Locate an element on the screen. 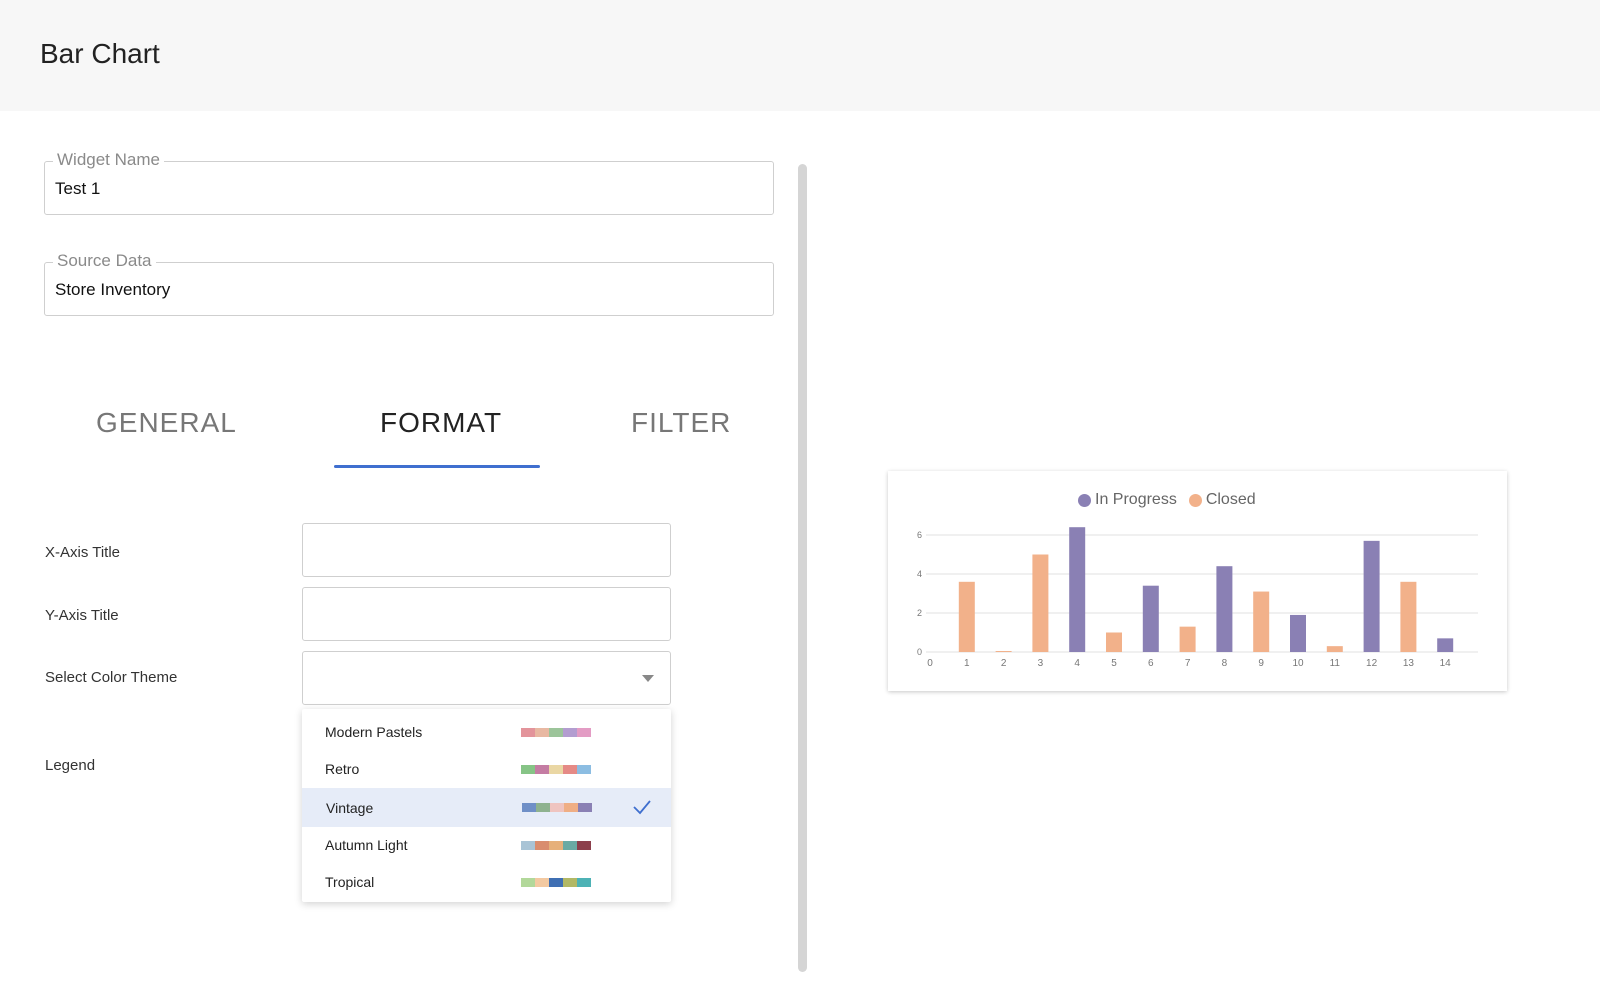 This screenshot has height=1000, width=1600. caret-down-icon is located at coordinates (648, 678).